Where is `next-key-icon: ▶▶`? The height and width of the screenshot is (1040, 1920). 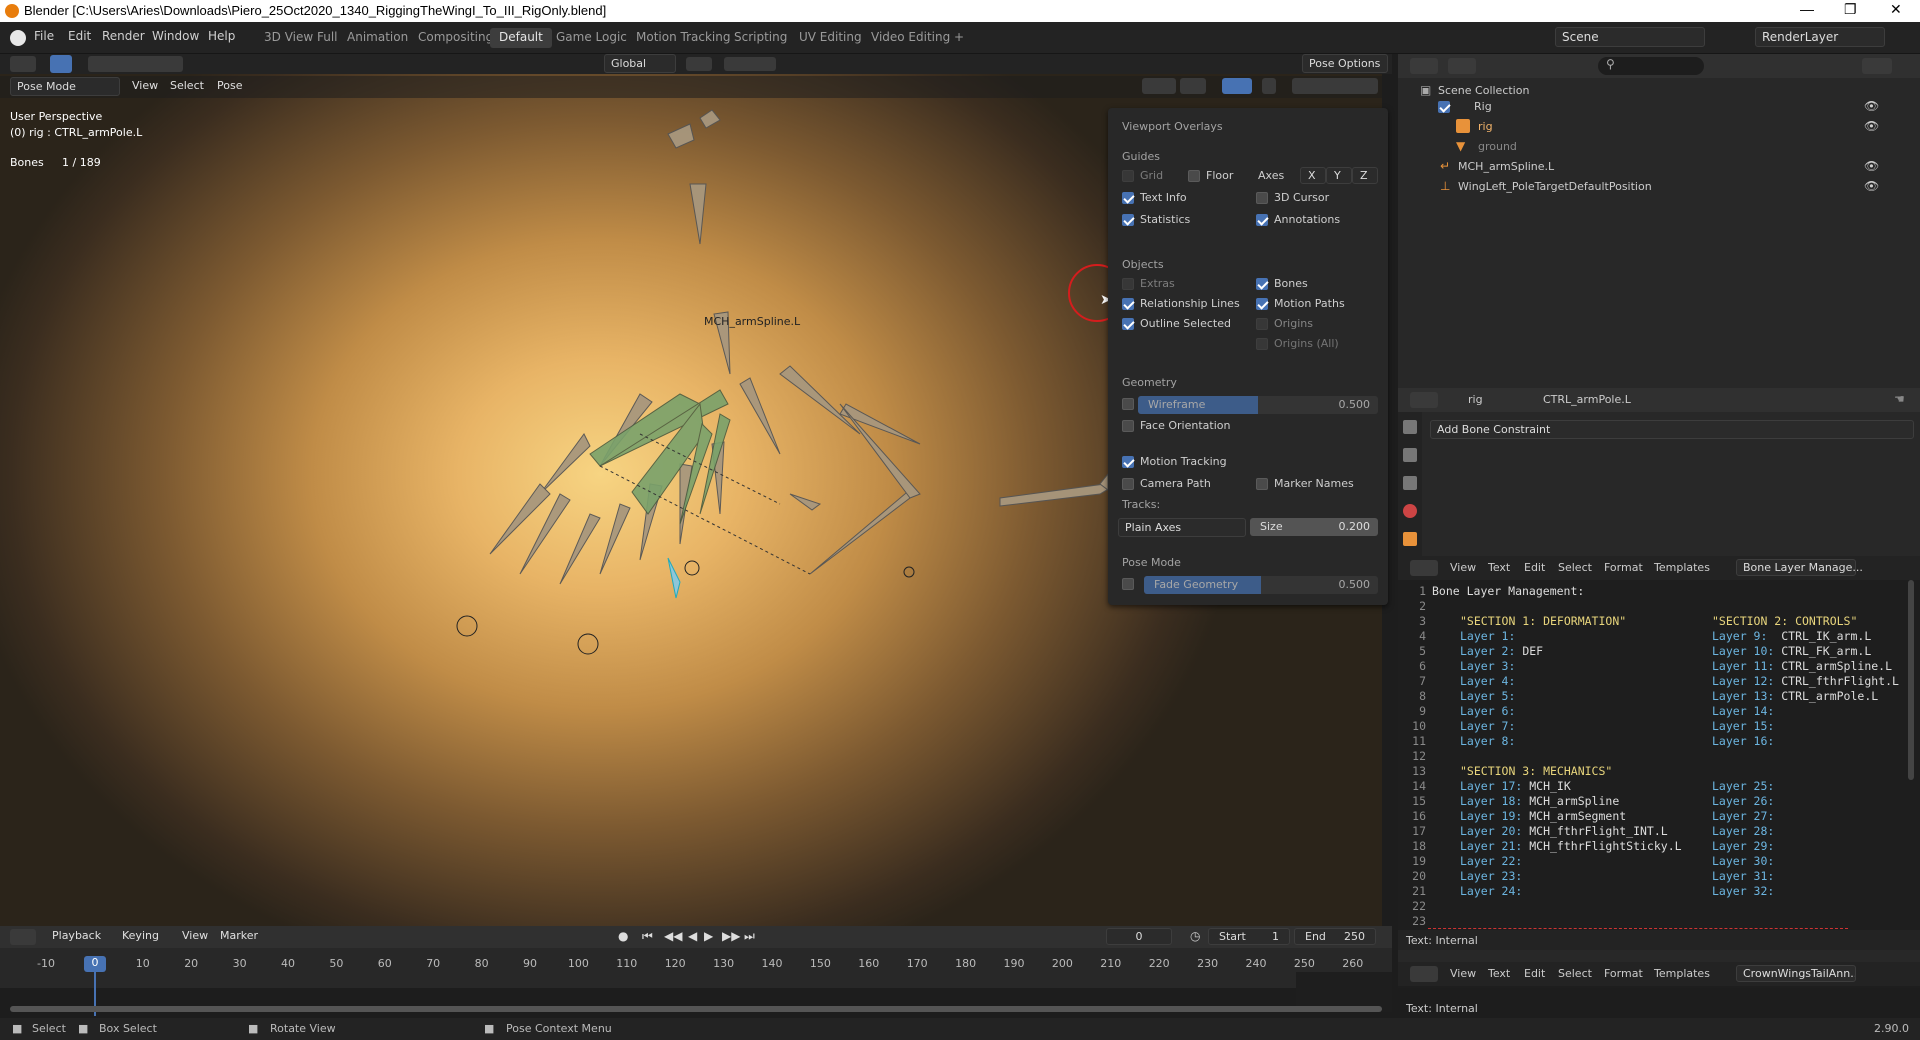 next-key-icon: ▶▶ is located at coordinates (731, 936).